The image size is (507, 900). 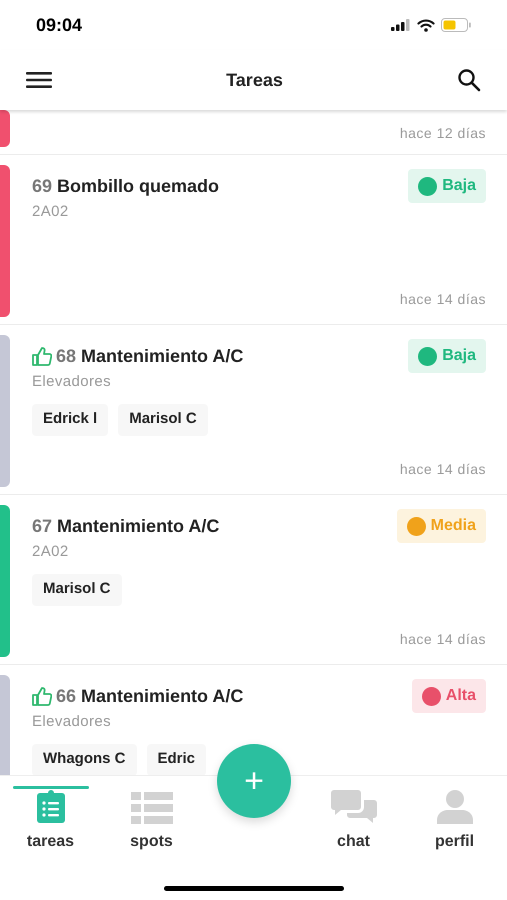 I want to click on task-title: 68 Mantenimiento A/C, so click(x=150, y=356).